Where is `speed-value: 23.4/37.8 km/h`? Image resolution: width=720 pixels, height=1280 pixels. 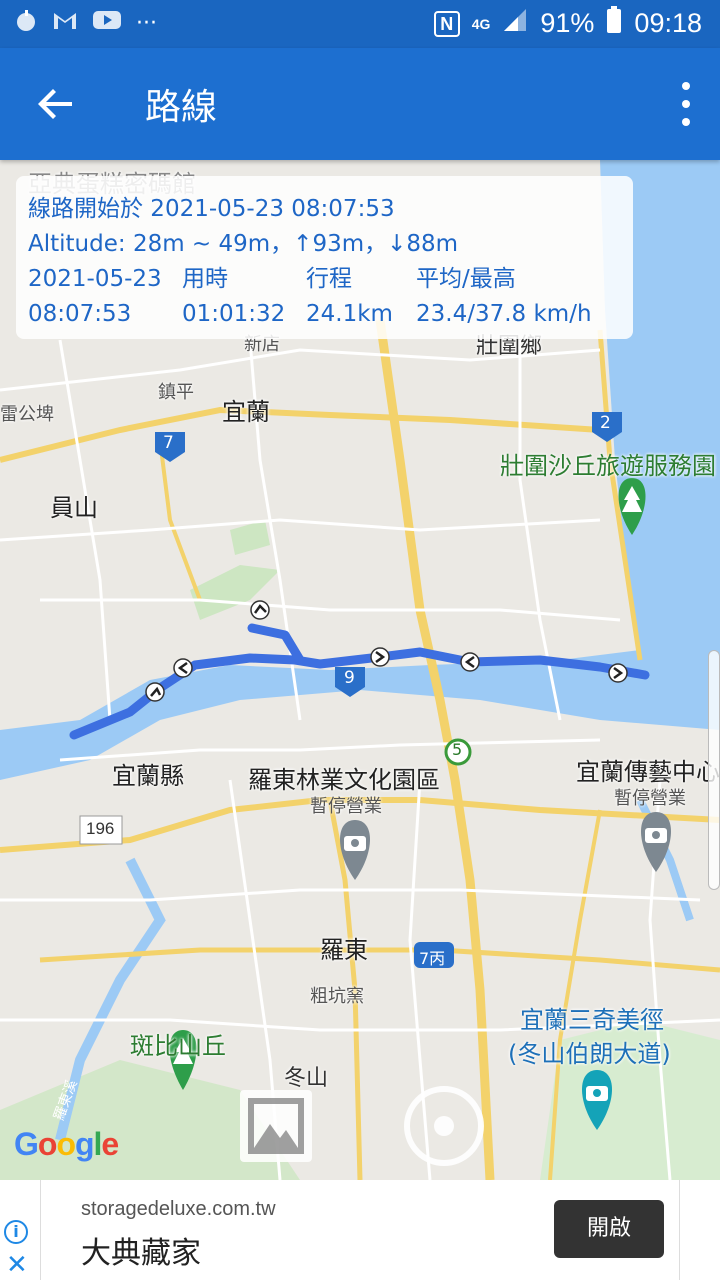
speed-value: 23.4/37.8 km/h is located at coordinates (504, 314).